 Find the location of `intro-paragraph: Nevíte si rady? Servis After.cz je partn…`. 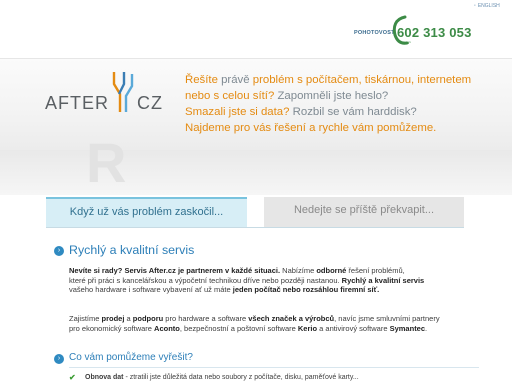

intro-paragraph: Nevíte si rady? Servis After.cz je partn… is located at coordinates (274, 280).